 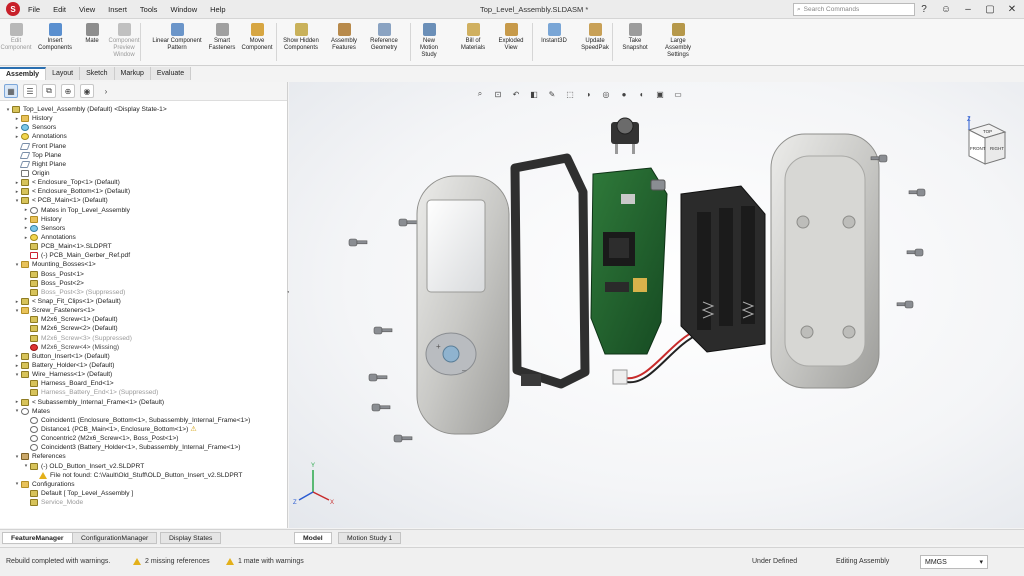 What do you see at coordinates (11, 91) in the screenshot?
I see `feature-manager-icon: ▦` at bounding box center [11, 91].